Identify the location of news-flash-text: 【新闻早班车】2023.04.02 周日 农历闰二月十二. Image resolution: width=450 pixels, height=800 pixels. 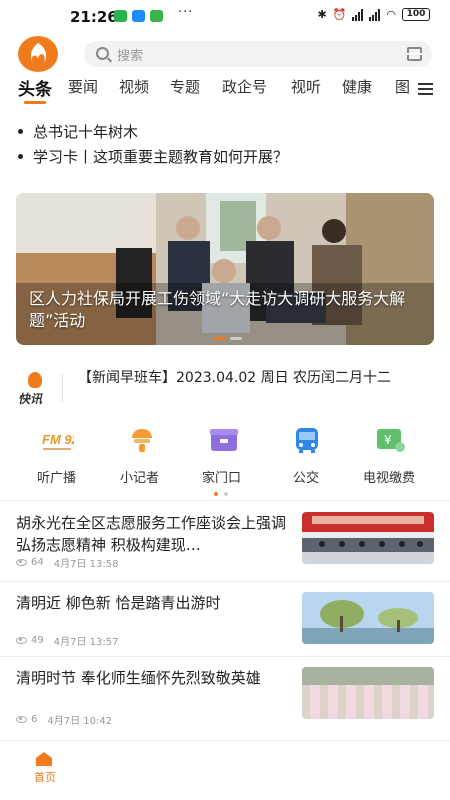
(235, 378).